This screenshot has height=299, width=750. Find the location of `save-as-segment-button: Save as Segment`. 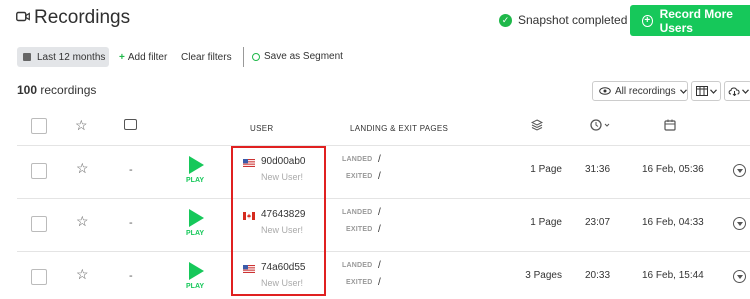

save-as-segment-button: Save as Segment is located at coordinates (297, 56).